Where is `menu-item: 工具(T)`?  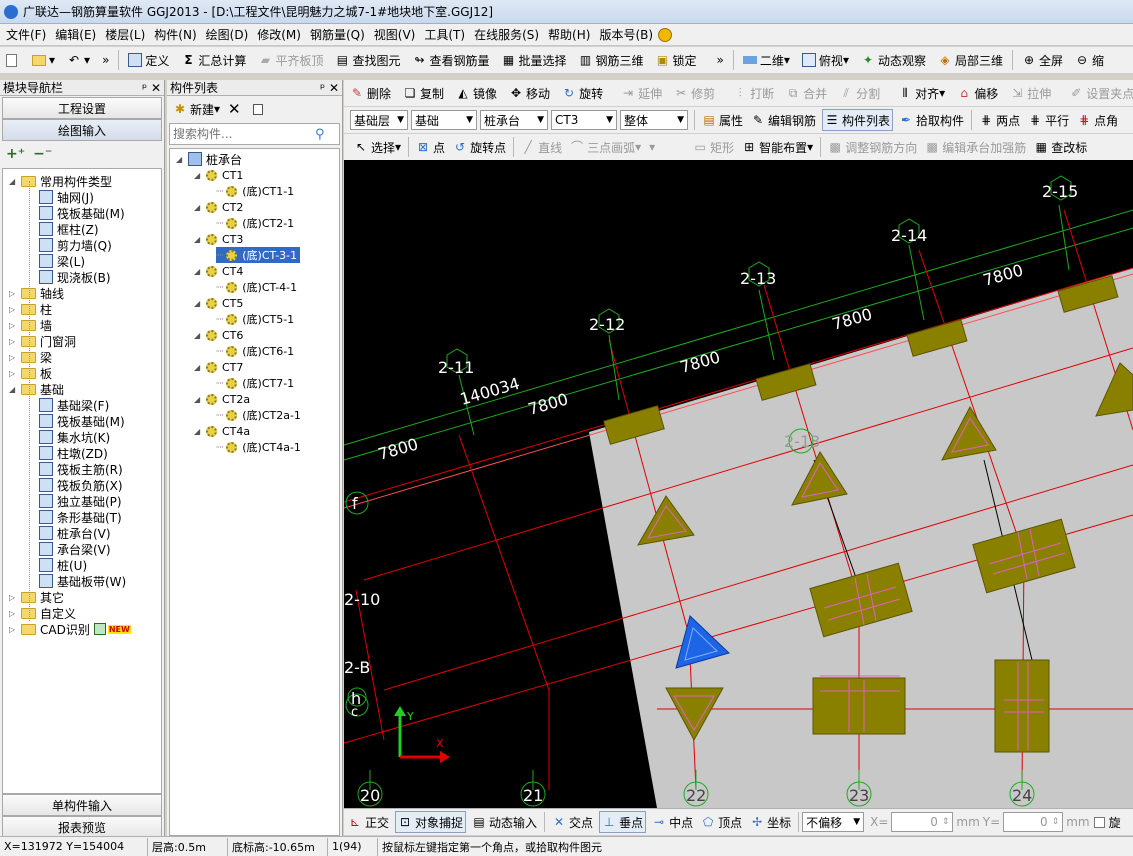 menu-item: 工具(T) is located at coordinates (444, 34).